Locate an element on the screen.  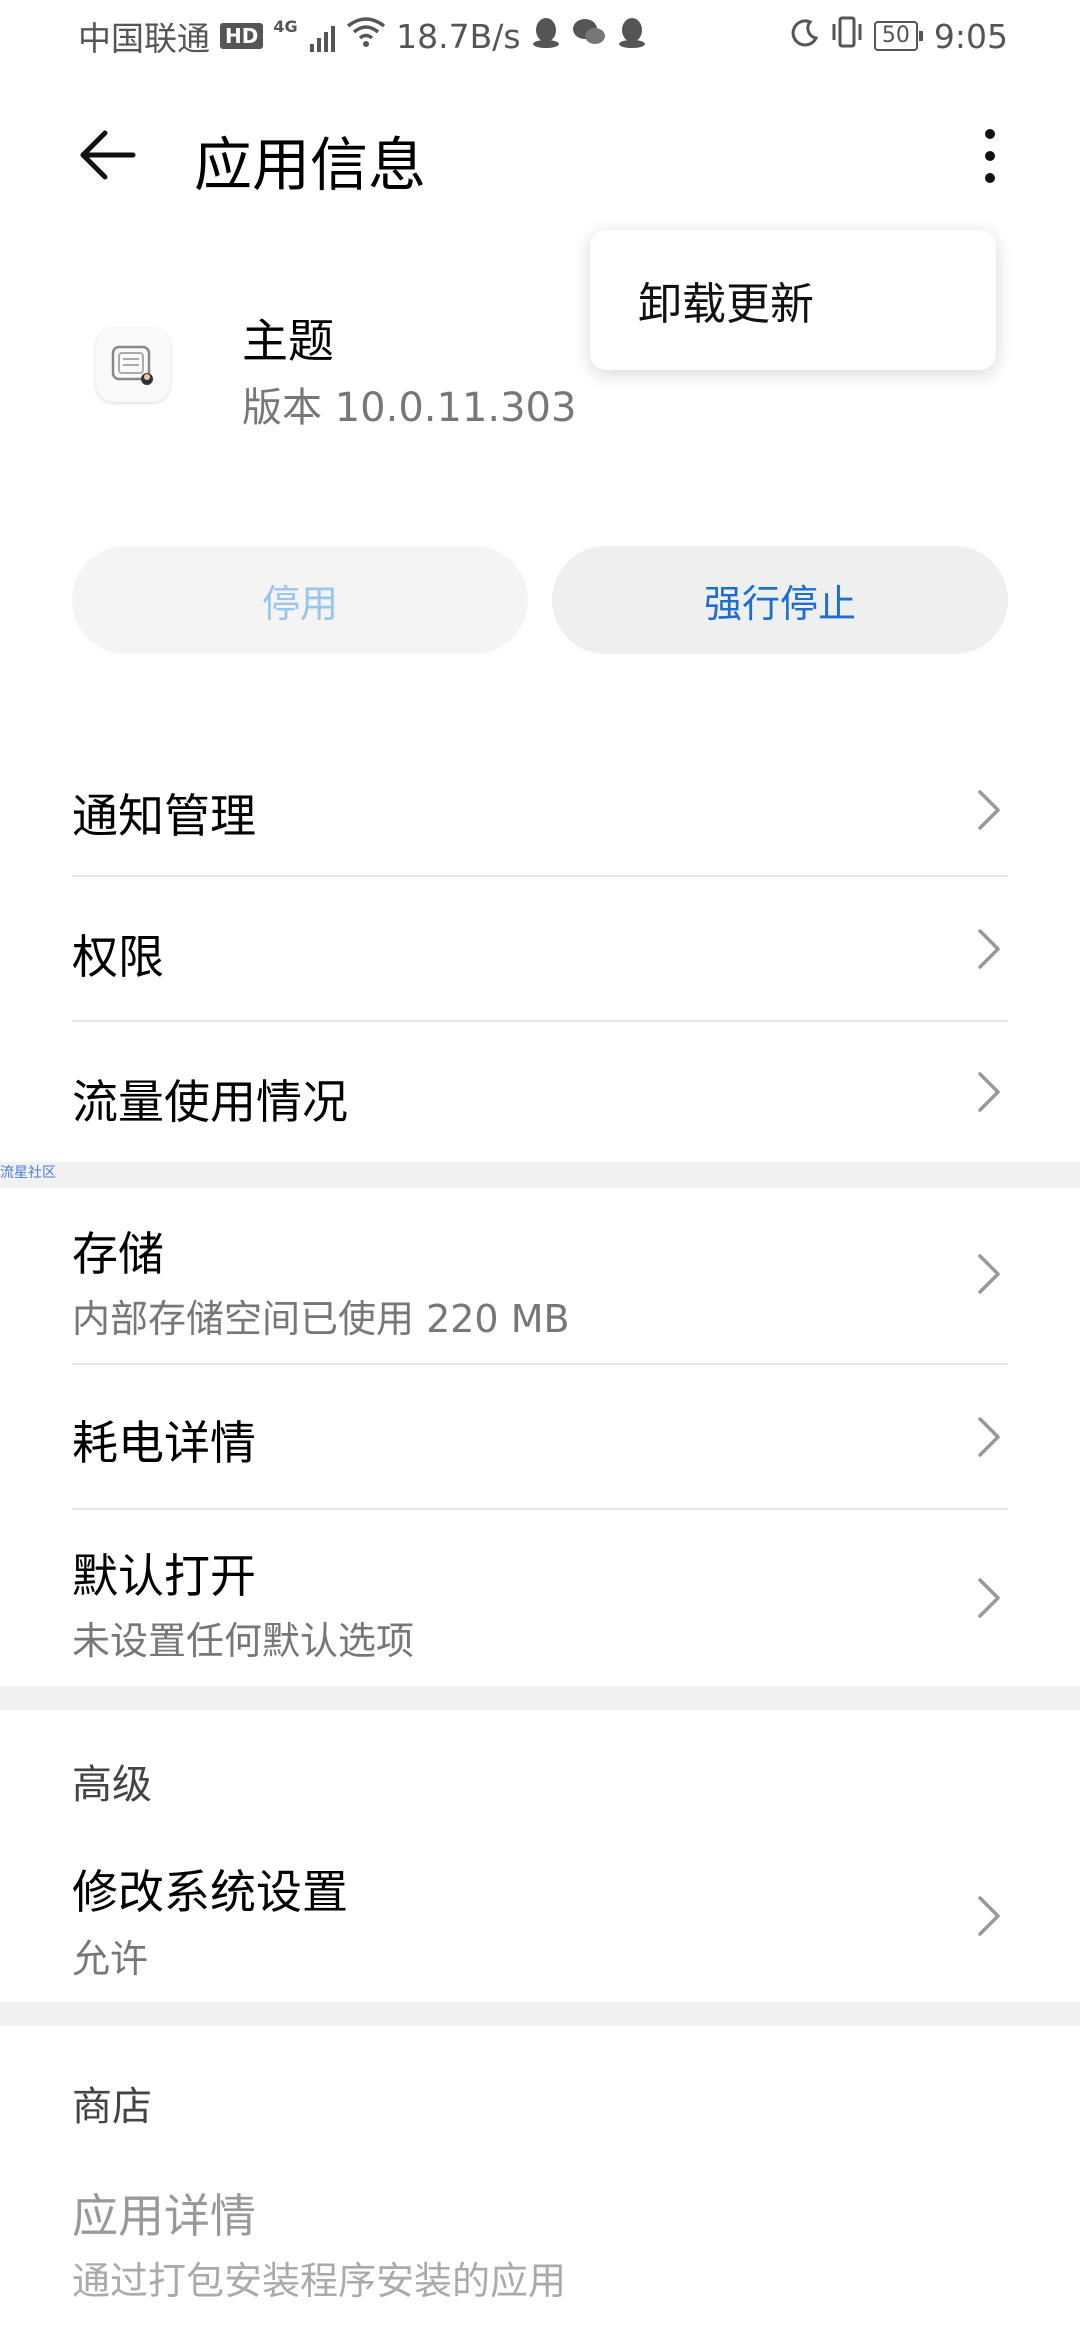
list-item-label: 存储 is located at coordinates (118, 1254).